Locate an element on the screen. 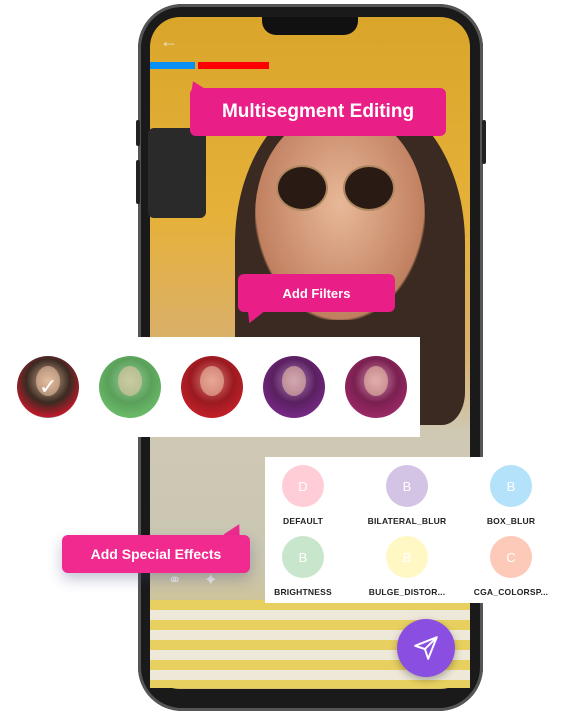 The width and height of the screenshot is (571, 715). effect-item: D DEFAULT is located at coordinates (303, 495).